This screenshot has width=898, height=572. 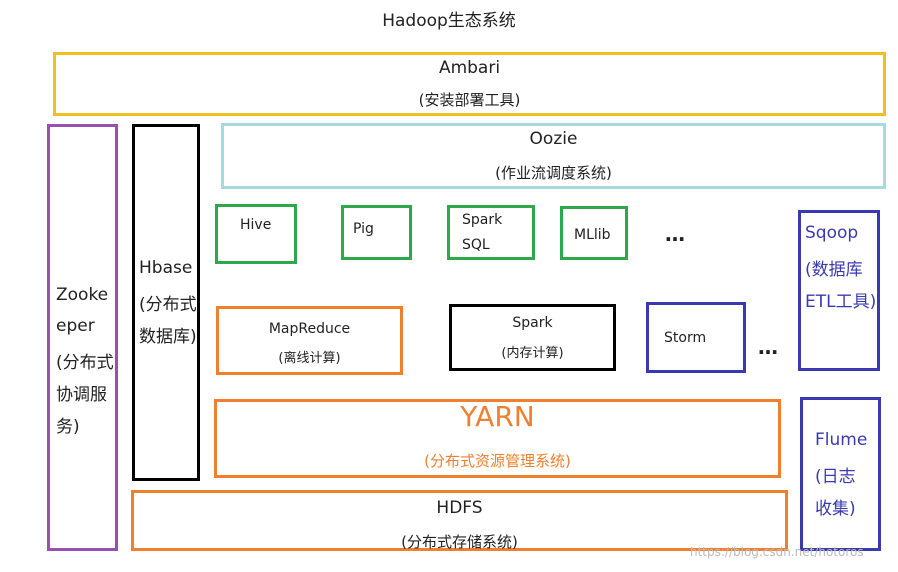 I want to click on mapreduce-desc: (离线计算), so click(x=309, y=358).